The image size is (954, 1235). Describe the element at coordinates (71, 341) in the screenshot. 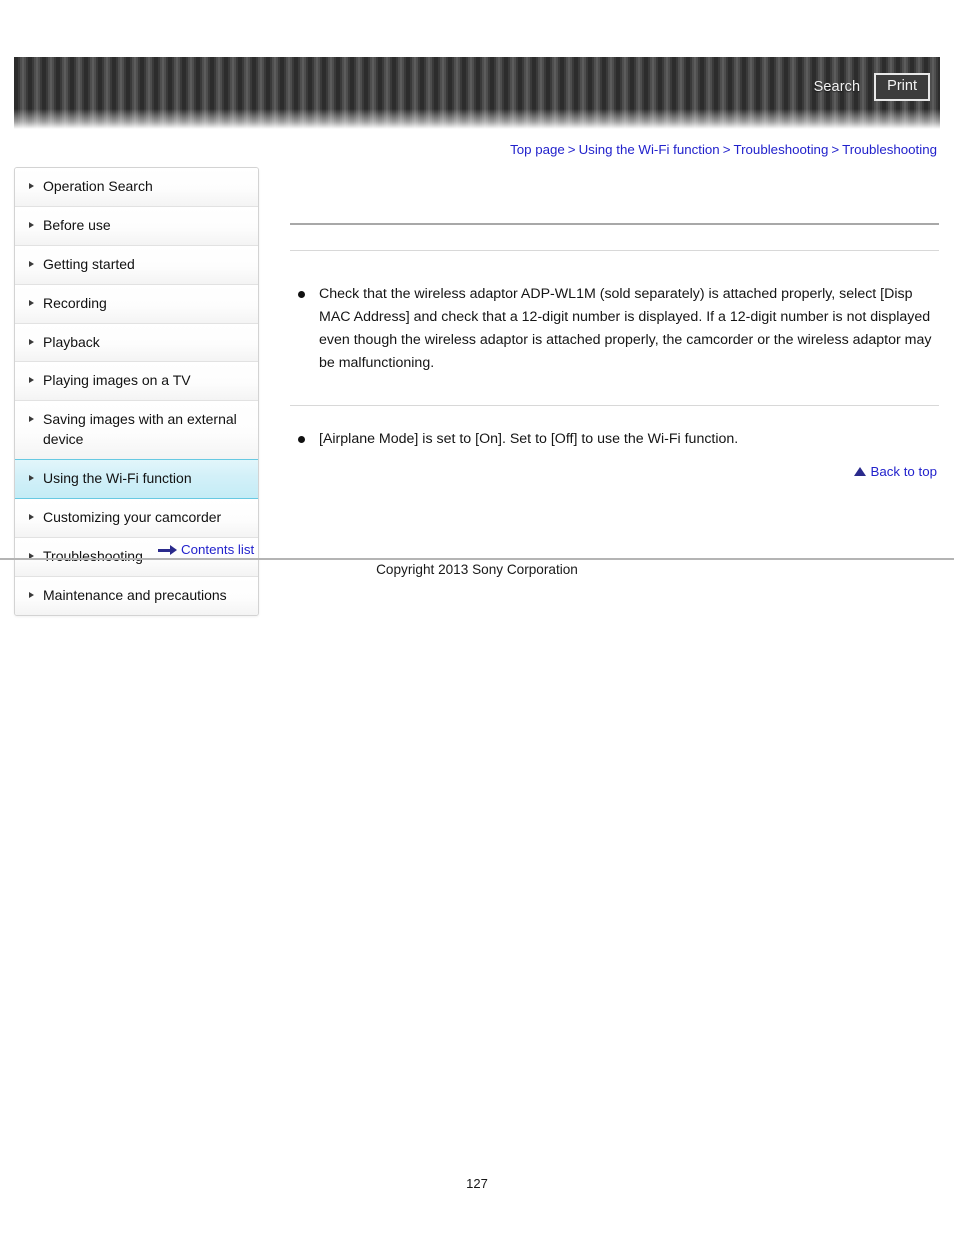

I see `sidebar-item-label: Playback` at that location.